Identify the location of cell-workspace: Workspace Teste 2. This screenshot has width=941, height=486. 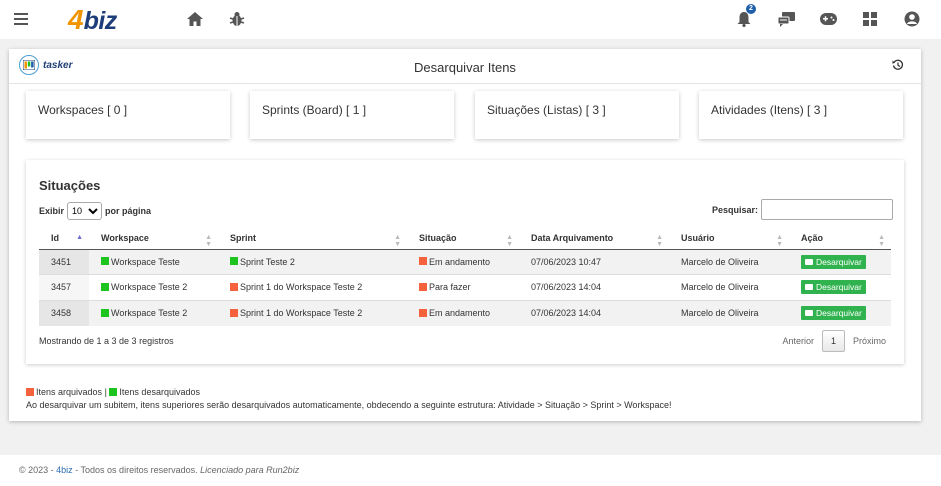
(153, 287).